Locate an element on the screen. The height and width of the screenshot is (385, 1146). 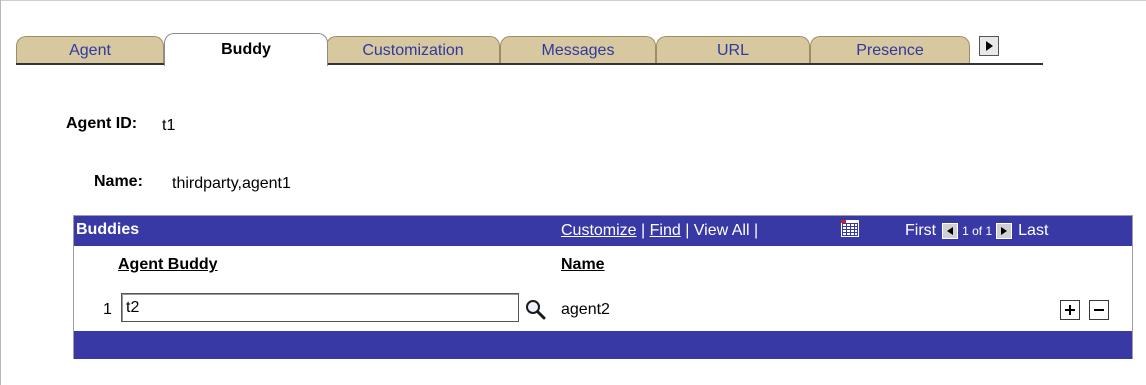
tab-url-label: URL is located at coordinates (732, 50).